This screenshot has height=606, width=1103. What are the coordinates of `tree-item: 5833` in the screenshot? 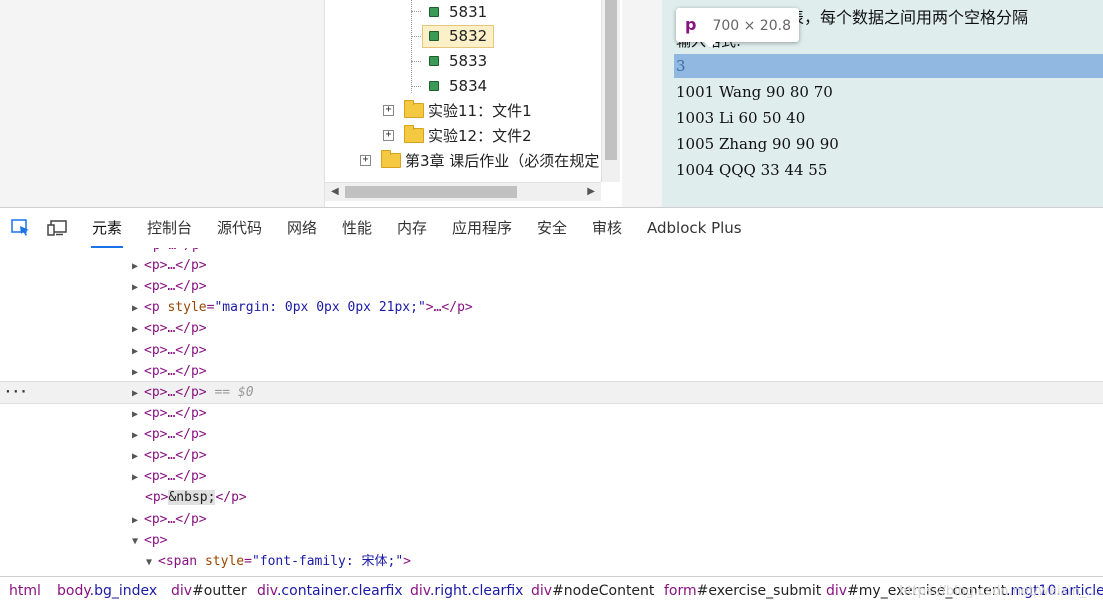 It's located at (458, 61).